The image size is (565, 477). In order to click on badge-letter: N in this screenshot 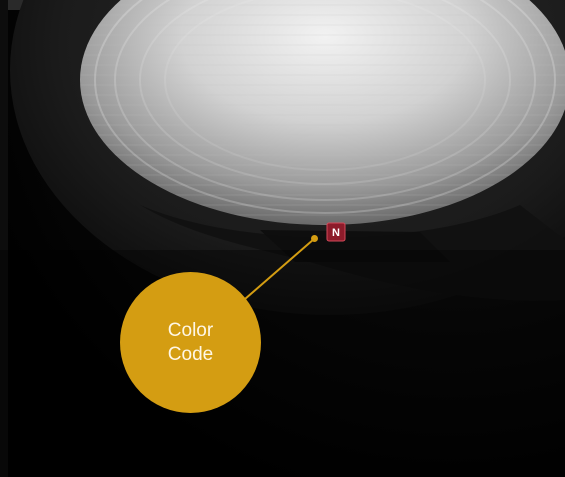, I will do `click(336, 233)`.